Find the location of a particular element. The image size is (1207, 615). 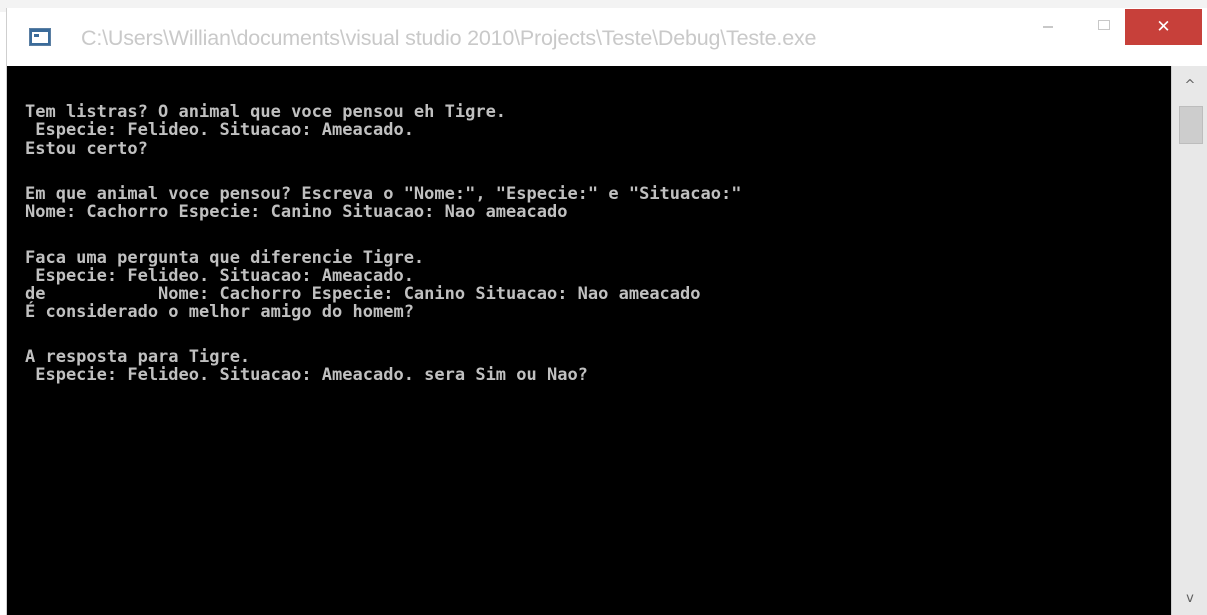

maximize-icon is located at coordinates (1104, 25).